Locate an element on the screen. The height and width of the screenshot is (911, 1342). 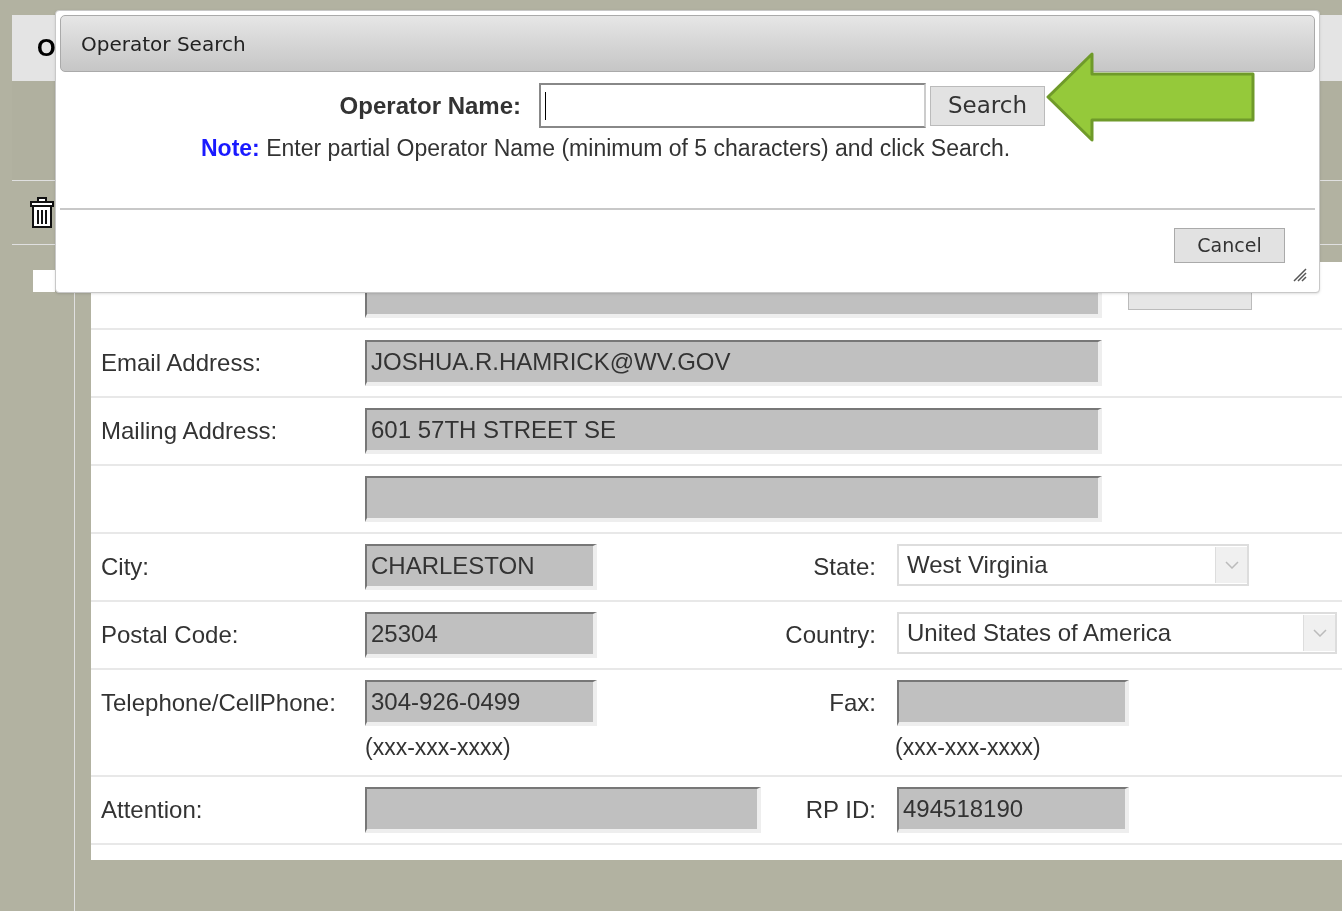
field-label: State: is located at coordinates (844, 567).